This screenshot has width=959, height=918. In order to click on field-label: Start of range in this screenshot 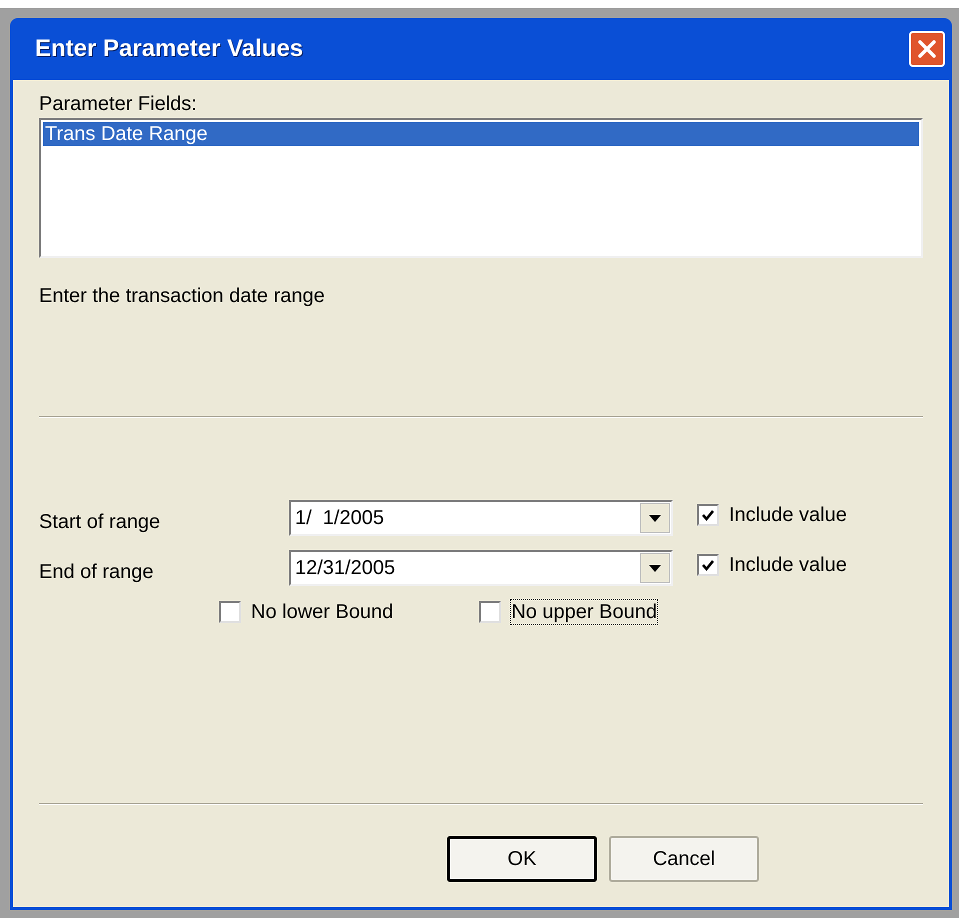, I will do `click(100, 522)`.